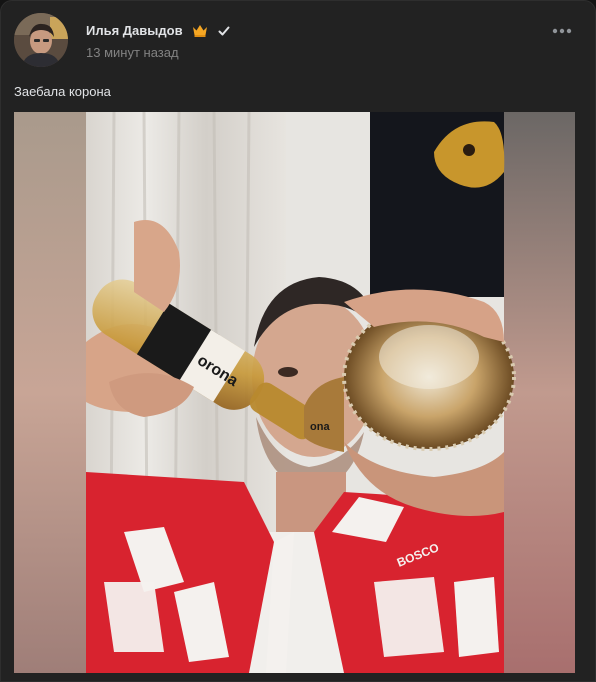 This screenshot has height=682, width=596. Describe the element at coordinates (62, 91) in the screenshot. I see `post-text: Заебала корона` at that location.